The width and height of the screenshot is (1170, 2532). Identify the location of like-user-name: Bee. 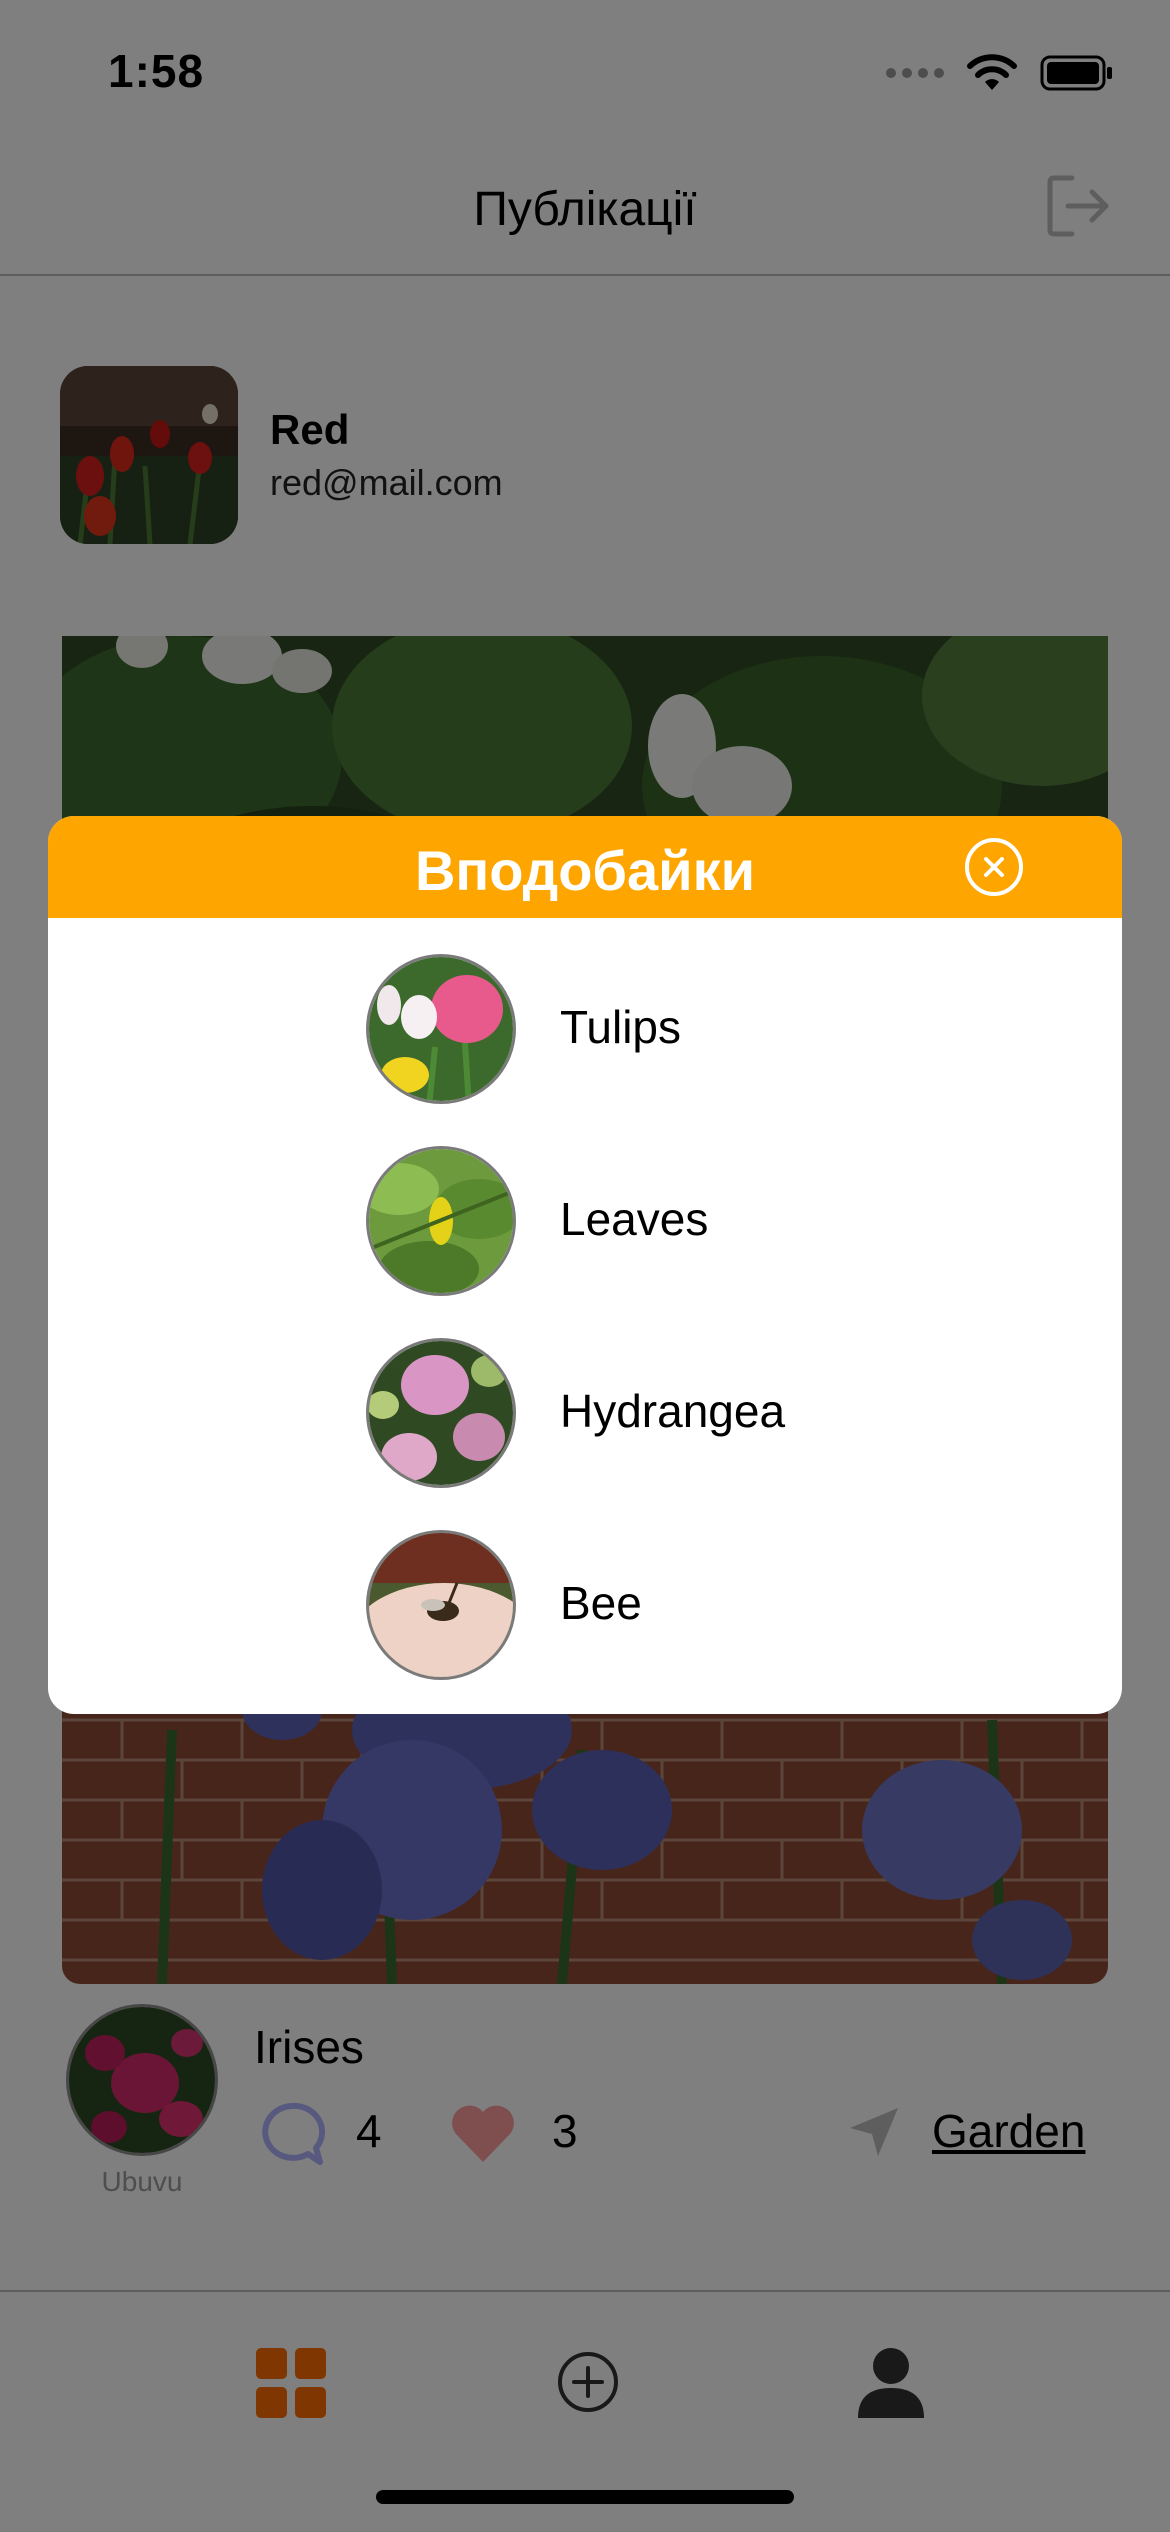
(601, 1603).